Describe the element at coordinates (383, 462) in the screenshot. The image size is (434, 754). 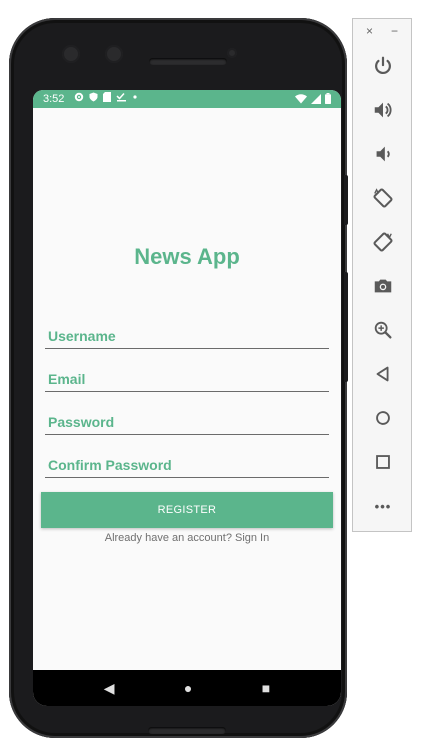
I see `overview-icon` at that location.